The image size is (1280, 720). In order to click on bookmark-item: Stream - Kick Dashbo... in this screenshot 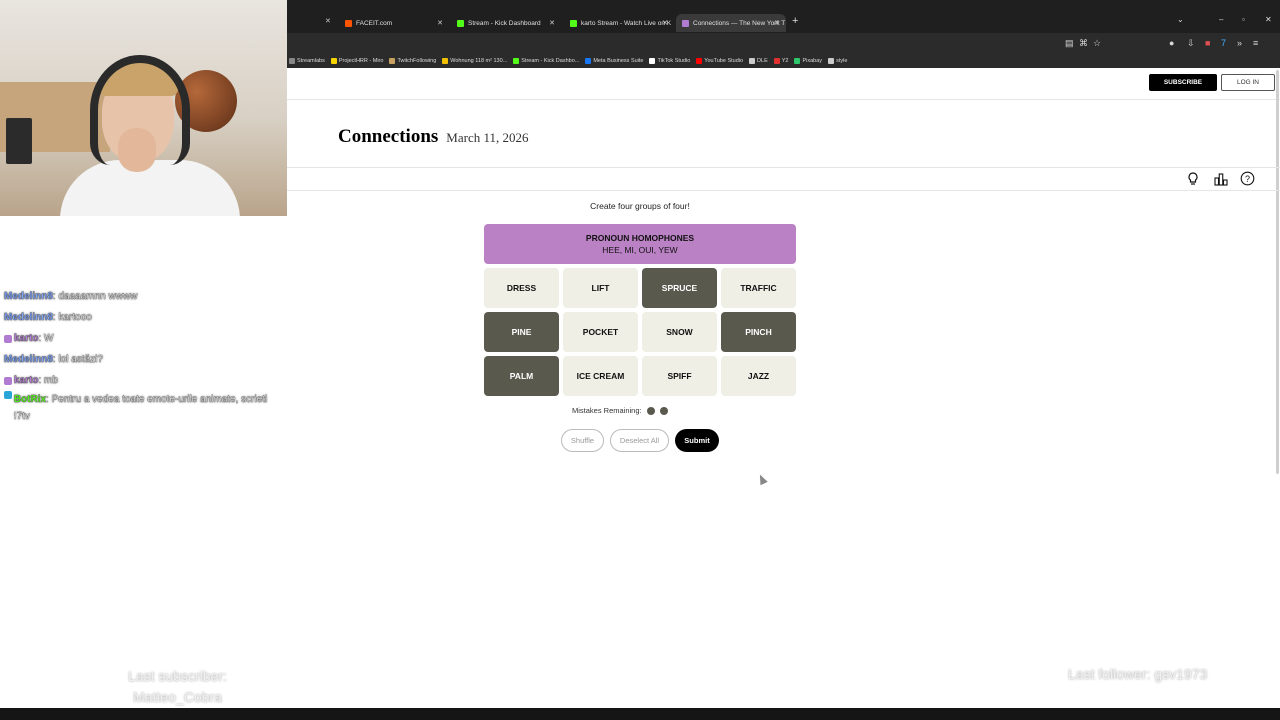, I will do `click(546, 61)`.